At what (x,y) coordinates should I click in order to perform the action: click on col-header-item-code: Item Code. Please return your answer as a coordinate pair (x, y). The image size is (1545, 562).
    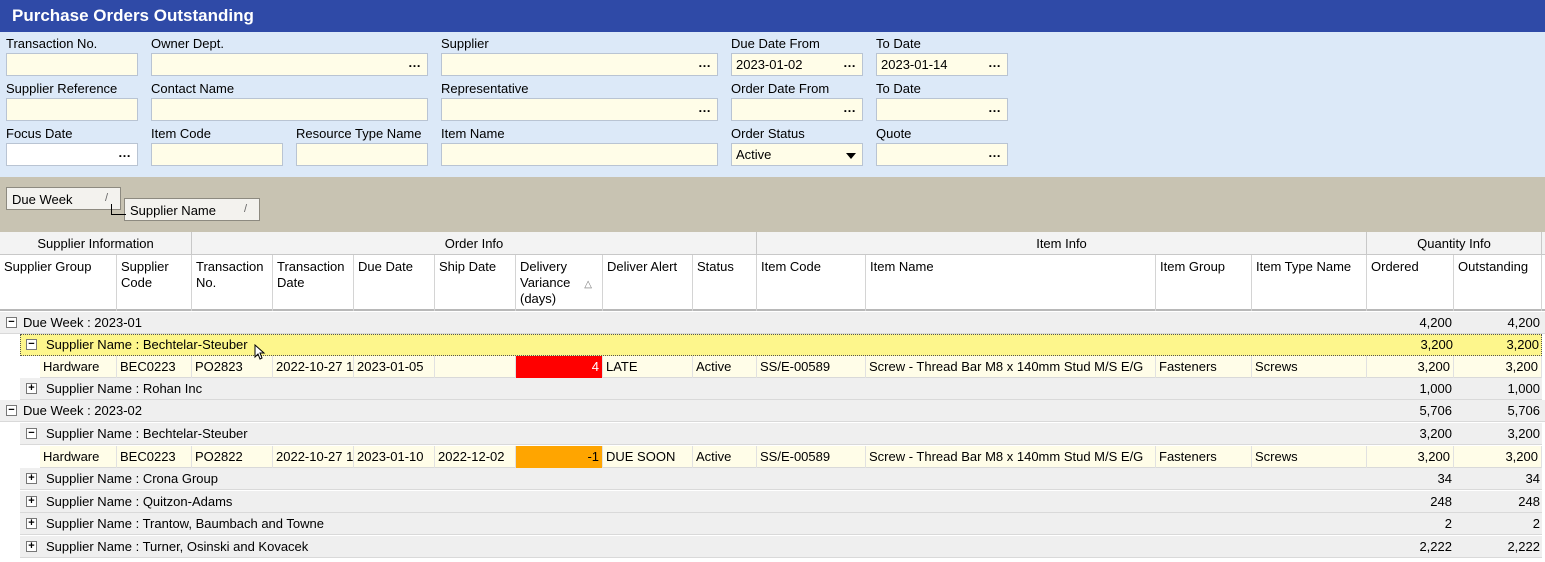
    Looking at the image, I should click on (811, 283).